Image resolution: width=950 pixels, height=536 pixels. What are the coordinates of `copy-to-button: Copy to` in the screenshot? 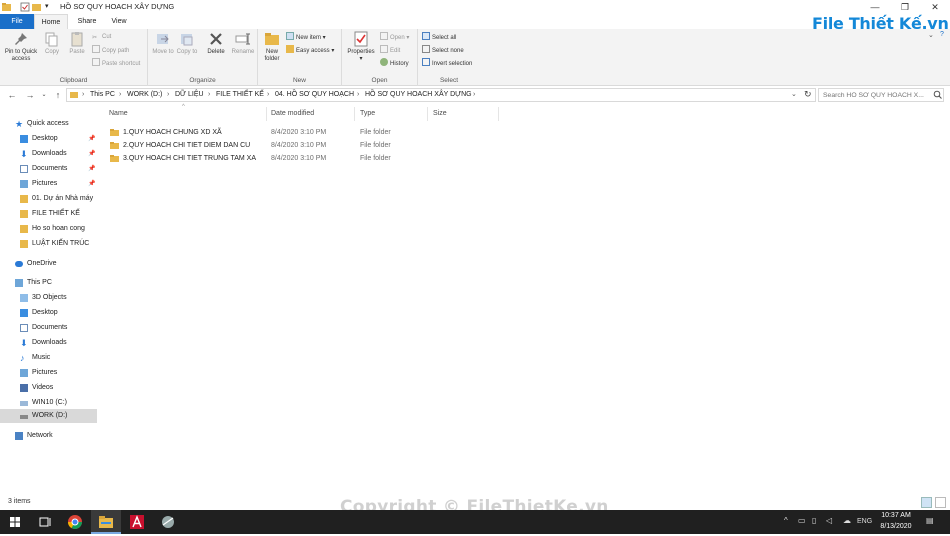 It's located at (187, 43).